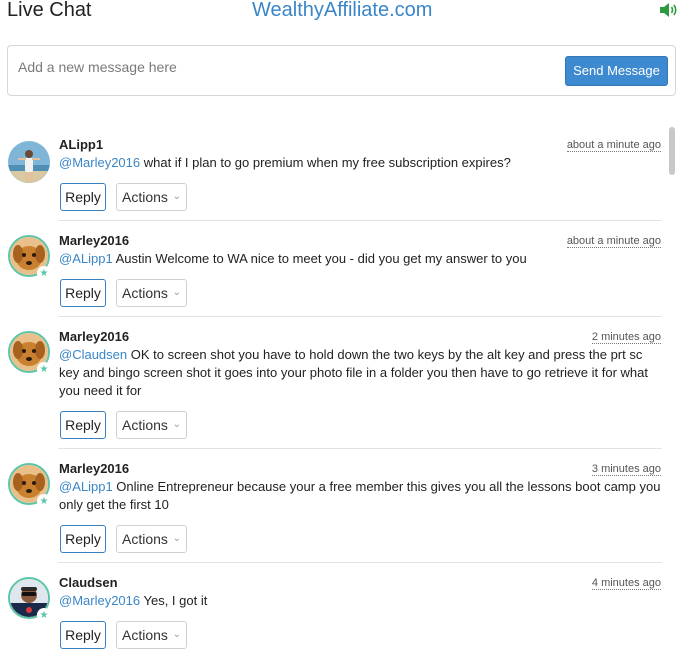 The image size is (686, 649). What do you see at coordinates (81, 144) in the screenshot?
I see `message-username: ALipp1` at bounding box center [81, 144].